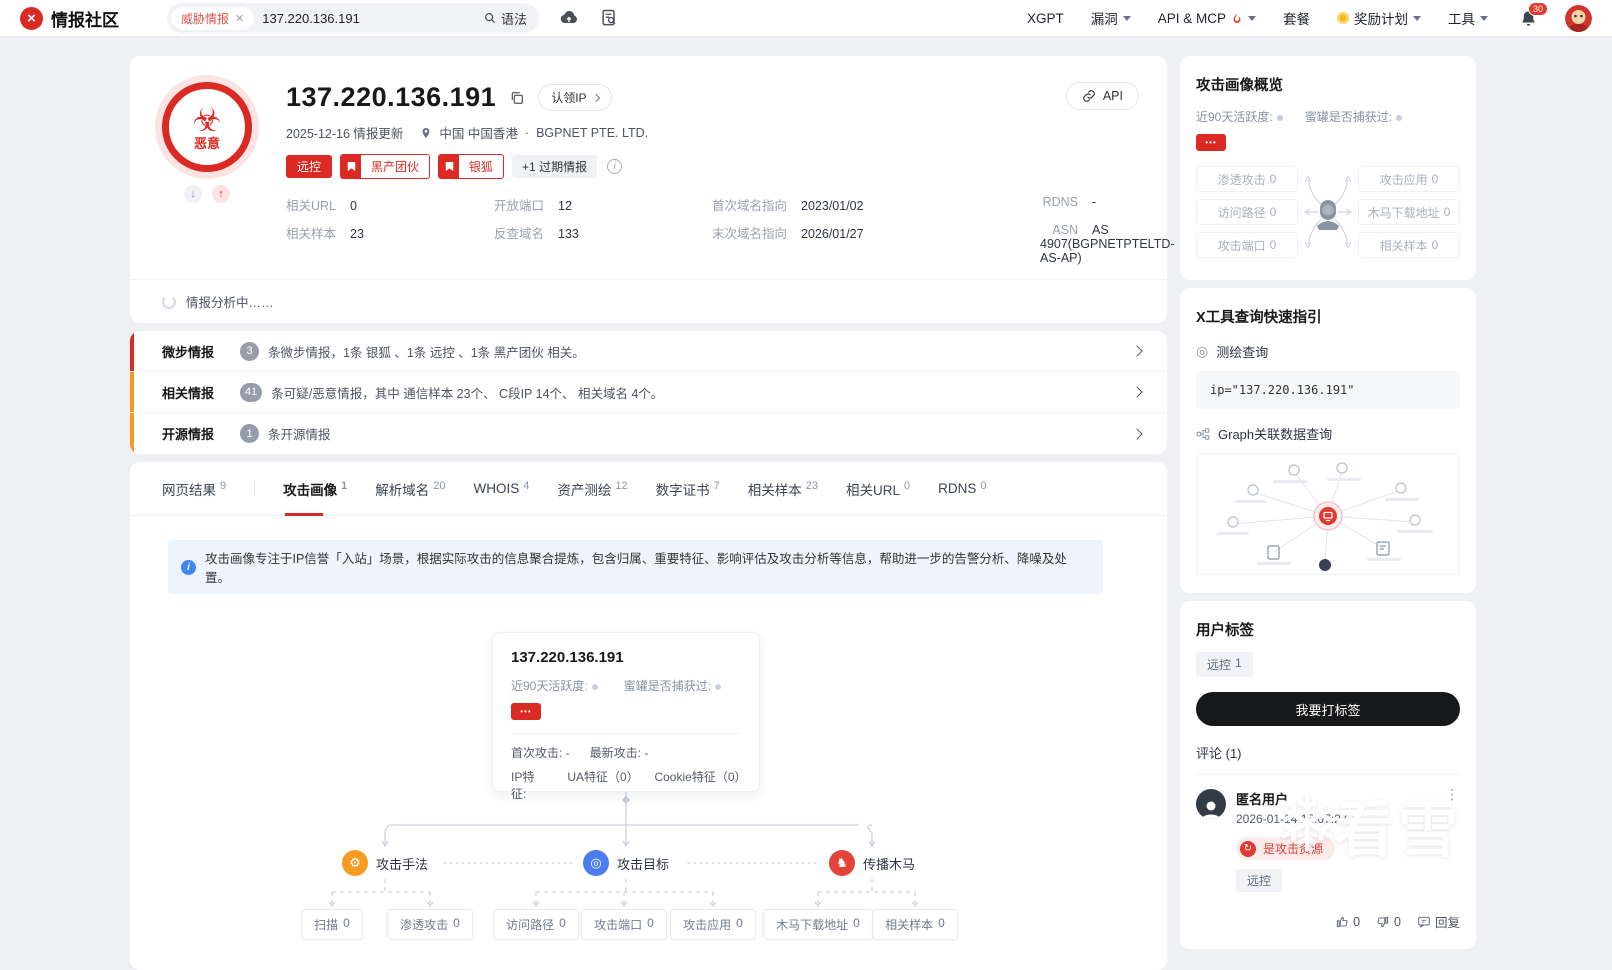 This screenshot has height=970, width=1612. I want to click on brand: × 情报社区, so click(69, 18).